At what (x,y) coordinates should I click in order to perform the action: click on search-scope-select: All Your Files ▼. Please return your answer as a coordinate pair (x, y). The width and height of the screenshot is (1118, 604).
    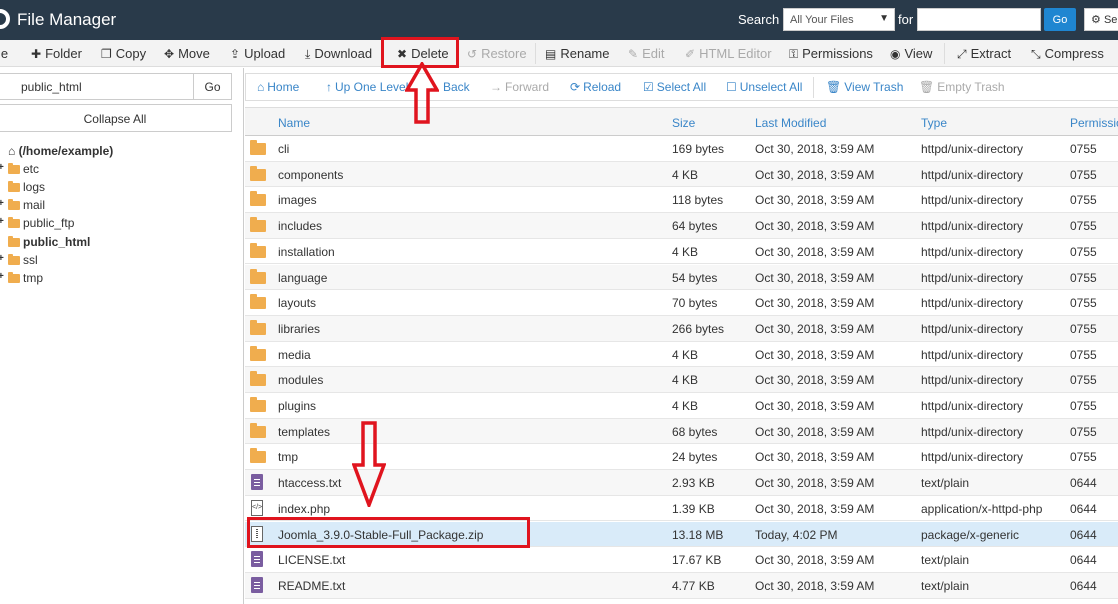
    Looking at the image, I should click on (839, 19).